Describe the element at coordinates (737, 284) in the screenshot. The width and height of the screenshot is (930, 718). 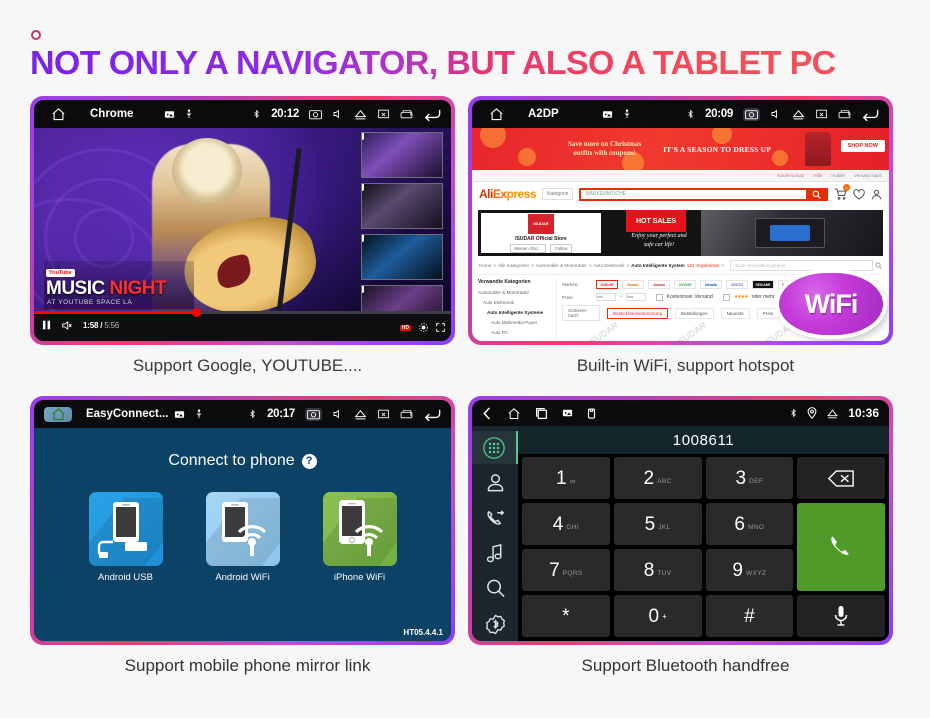
I see `brand-chip: ASOTU` at that location.